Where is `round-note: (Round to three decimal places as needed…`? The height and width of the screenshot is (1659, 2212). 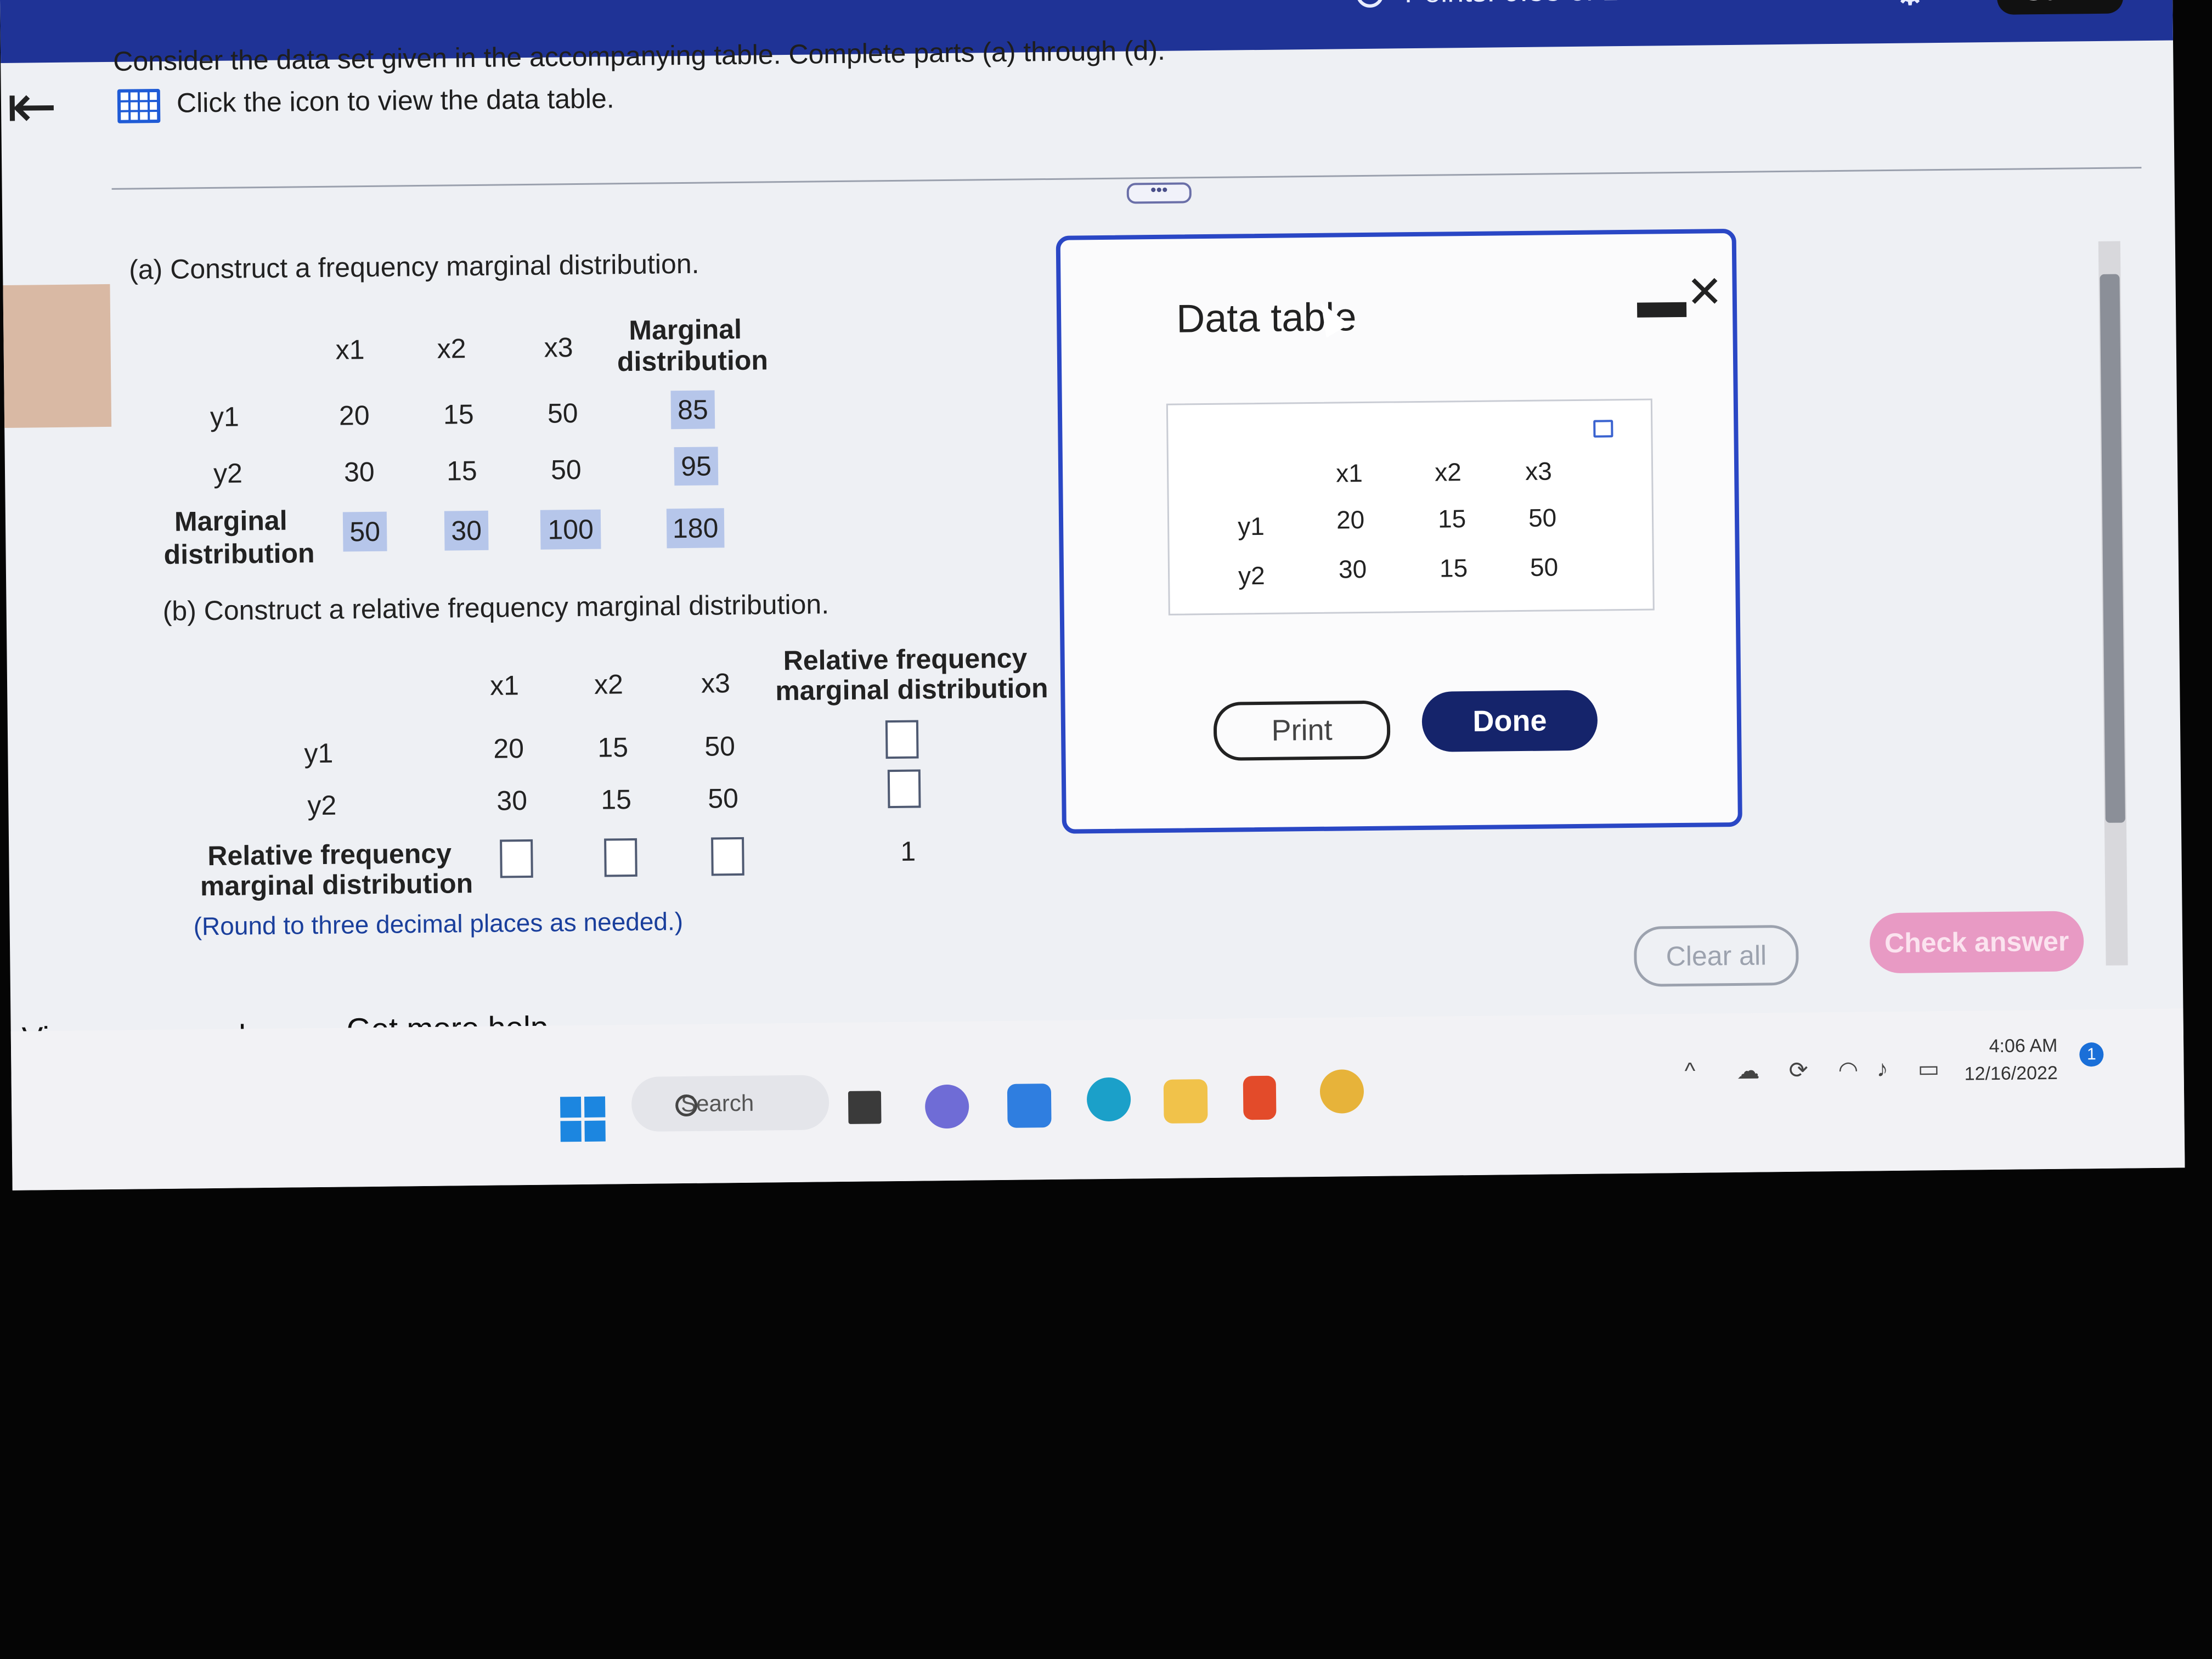 round-note: (Round to three decimal places as needed… is located at coordinates (438, 924).